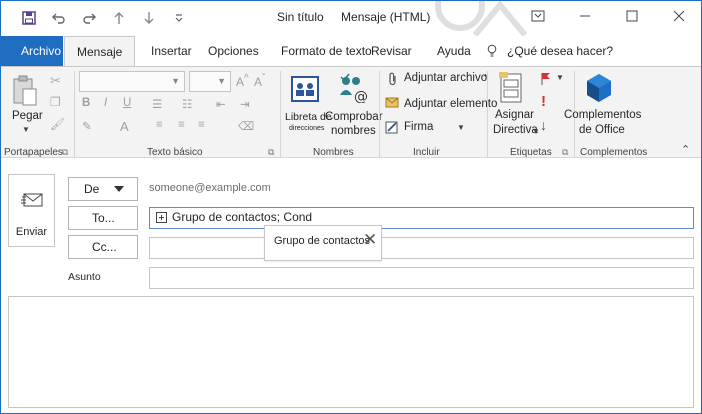 Image resolution: width=702 pixels, height=414 pixels. I want to click on office-addins-icon, so click(599, 89).